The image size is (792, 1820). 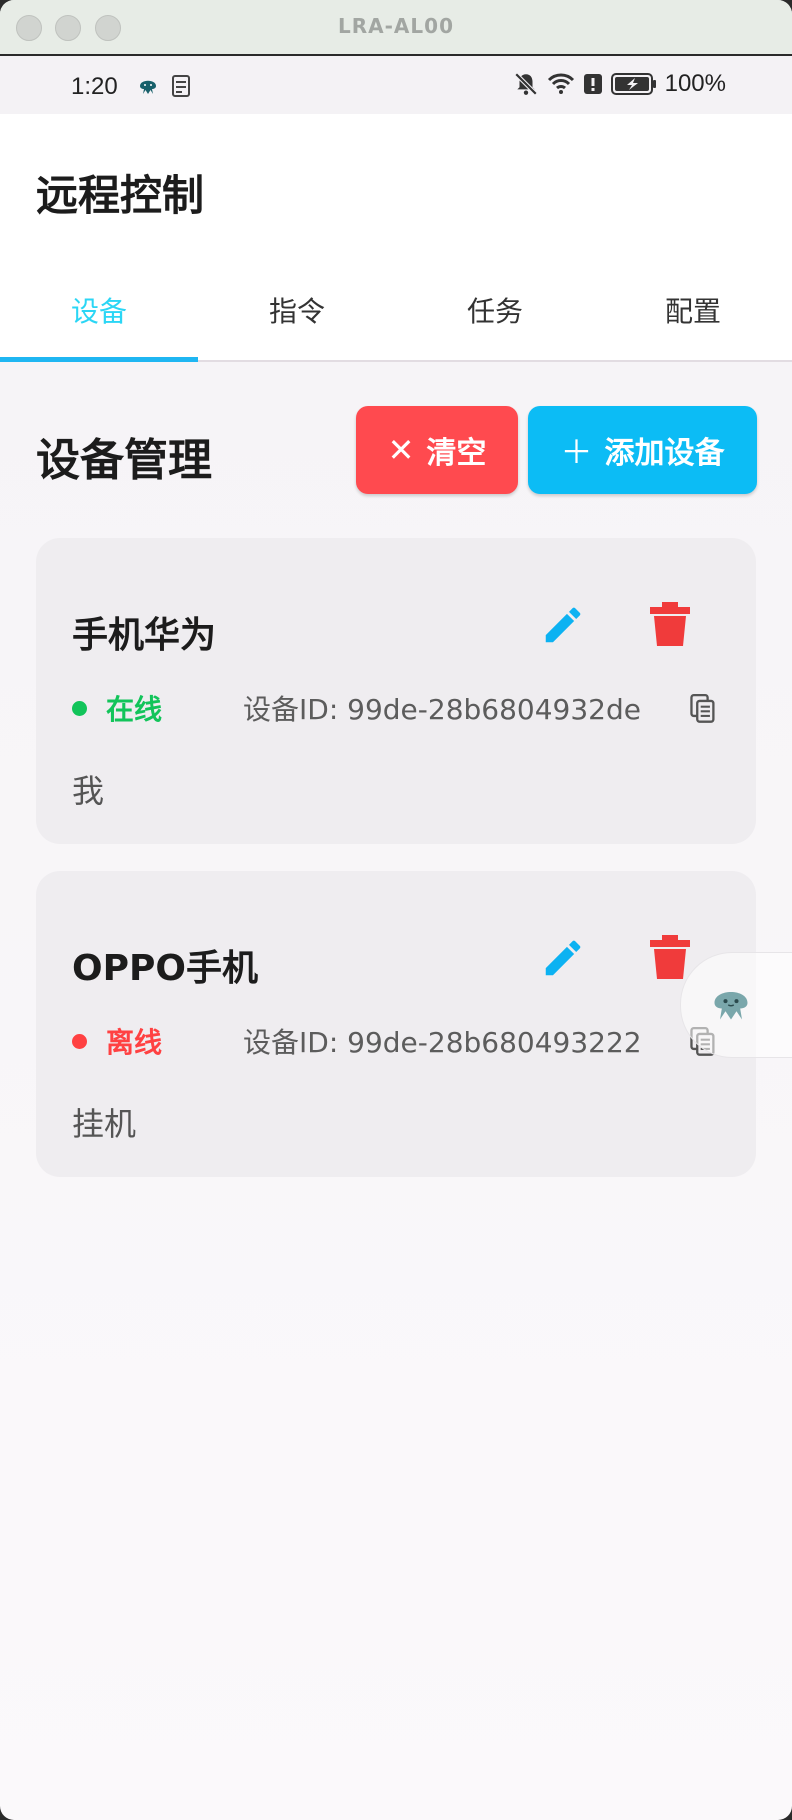 What do you see at coordinates (88, 791) in the screenshot?
I see `device-note: 我` at bounding box center [88, 791].